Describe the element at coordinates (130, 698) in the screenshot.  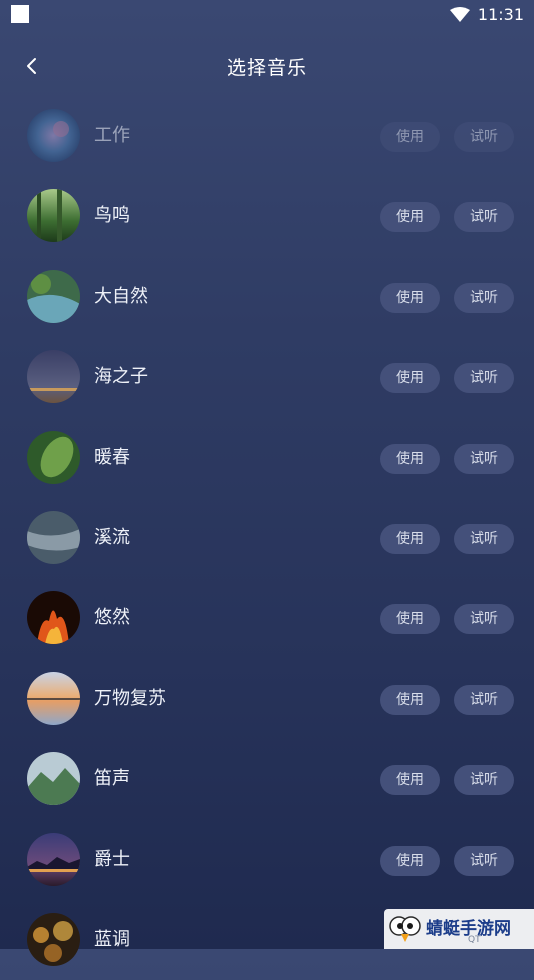
I see `track-name: 万物复苏` at that location.